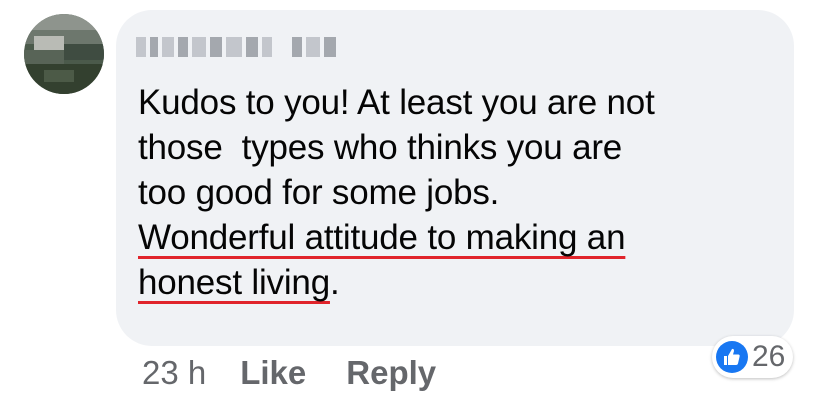 The height and width of the screenshot is (401, 828). I want to click on comment-line: too good for some jobs., so click(319, 192).